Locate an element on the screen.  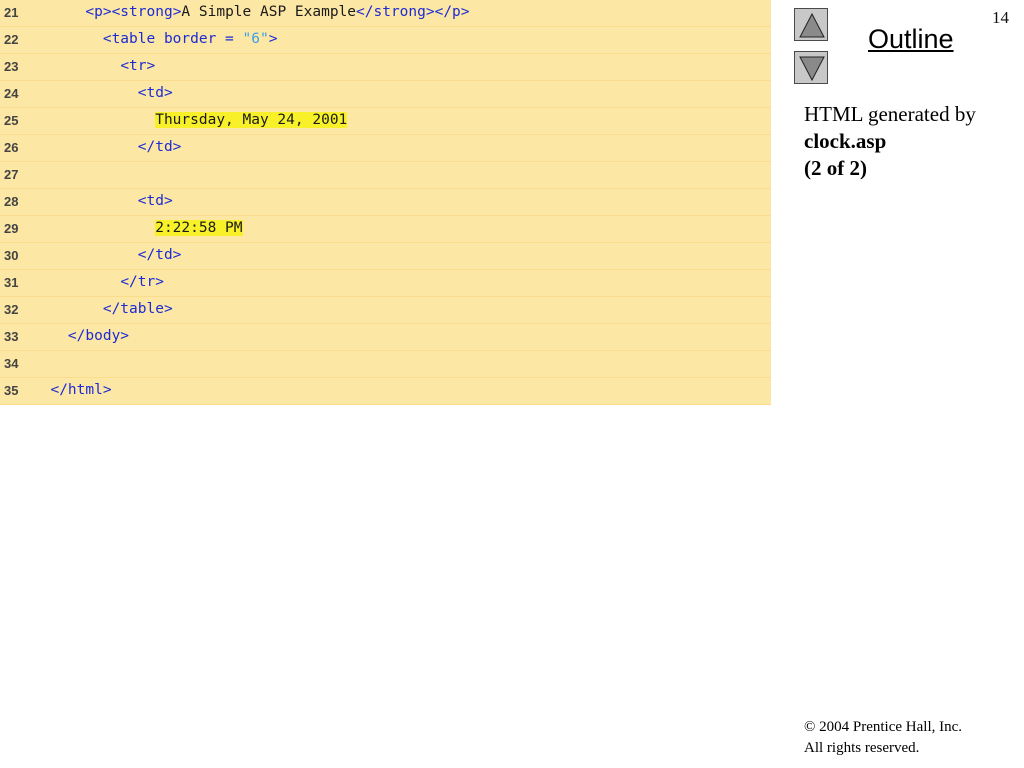
line-number: 28 is located at coordinates (11, 201).